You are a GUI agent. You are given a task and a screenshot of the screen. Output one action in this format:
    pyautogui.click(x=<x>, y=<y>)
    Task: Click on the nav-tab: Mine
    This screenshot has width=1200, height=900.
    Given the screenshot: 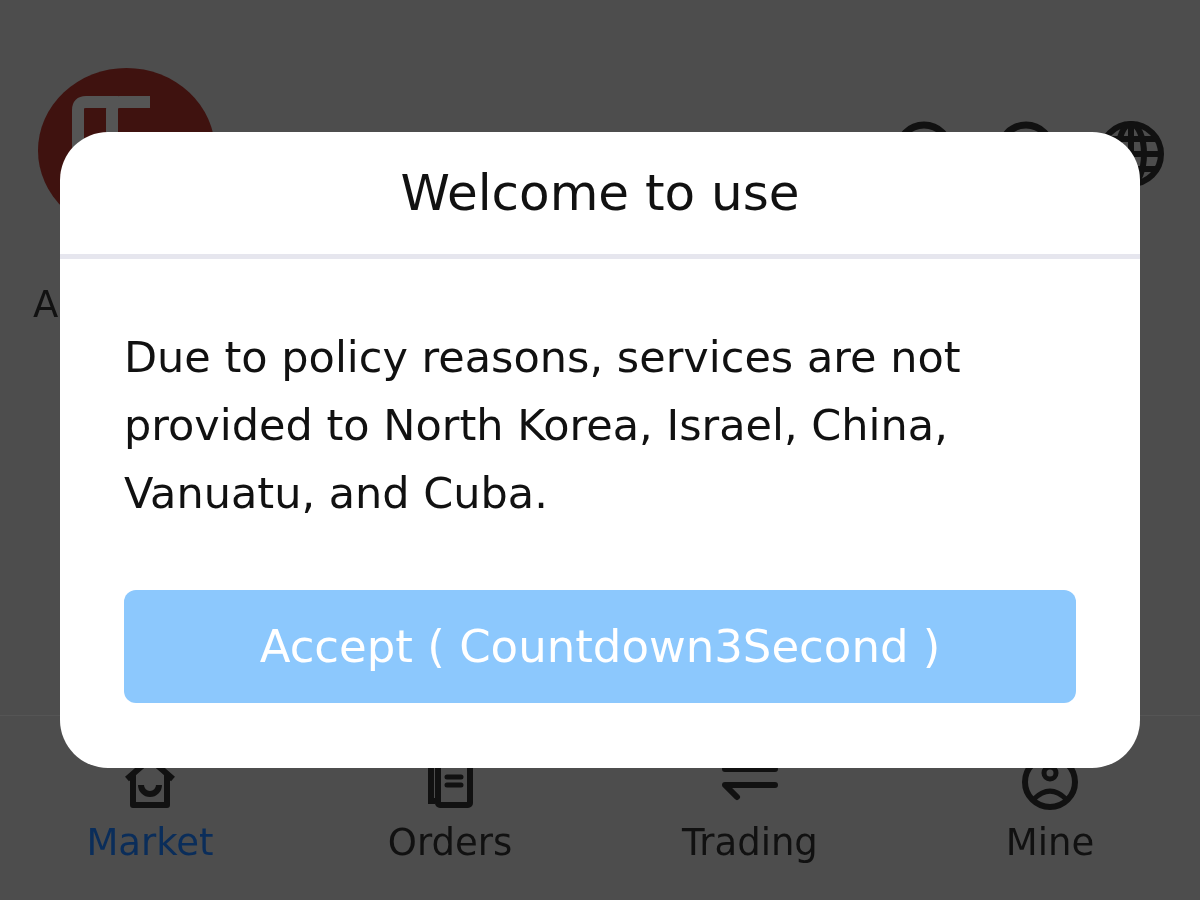 What is the action you would take?
    pyautogui.click(x=1050, y=843)
    